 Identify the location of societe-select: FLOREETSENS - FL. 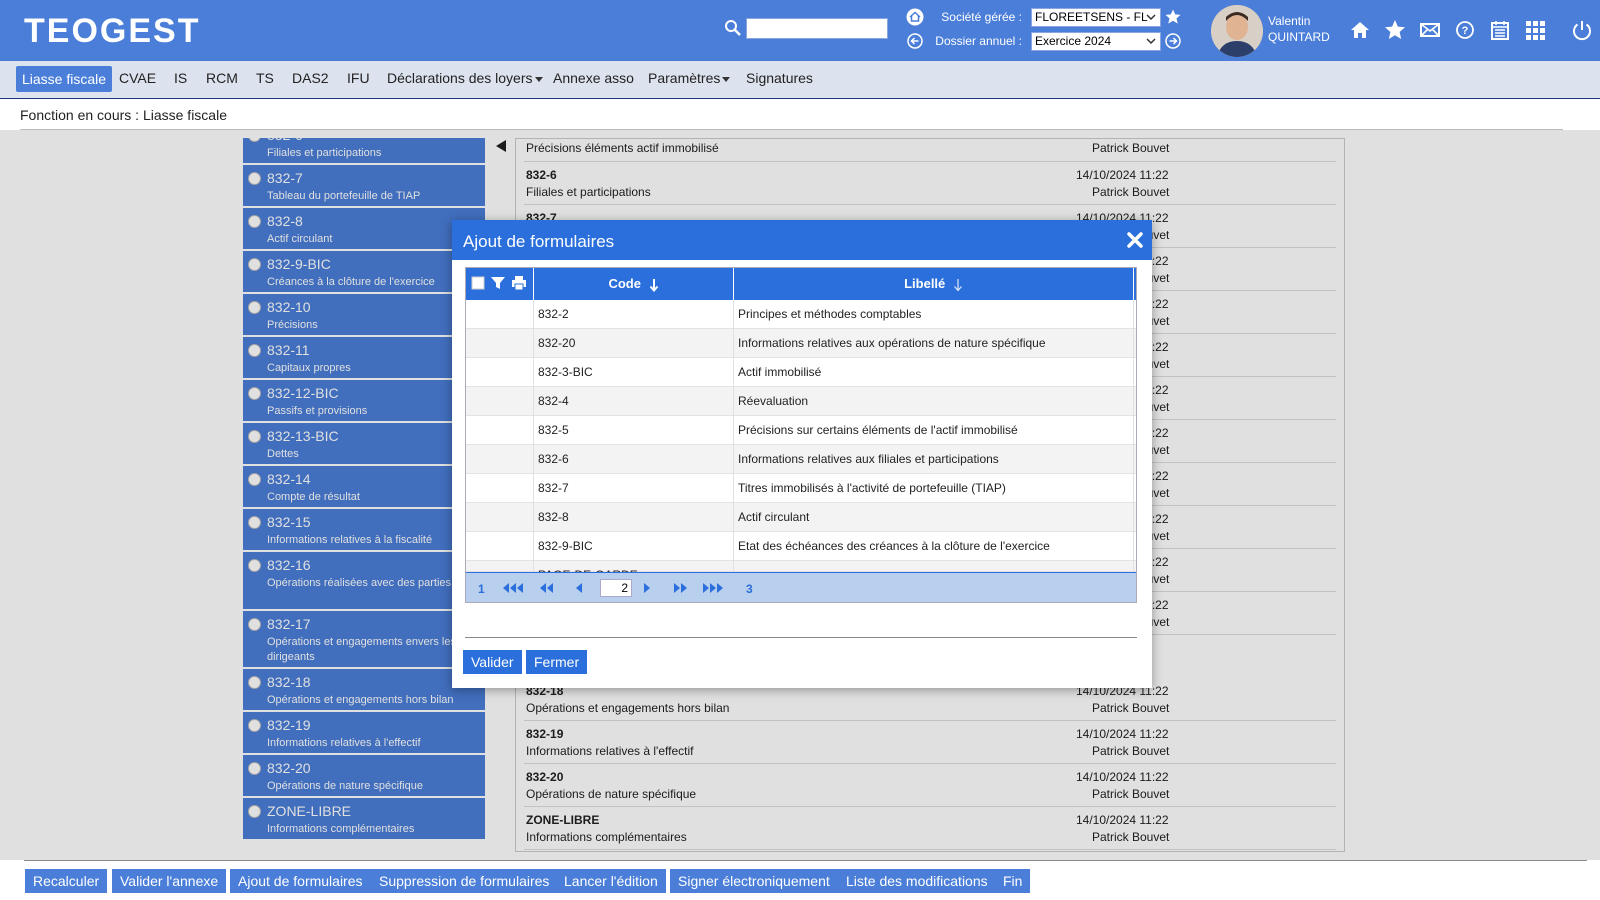
(1096, 17).